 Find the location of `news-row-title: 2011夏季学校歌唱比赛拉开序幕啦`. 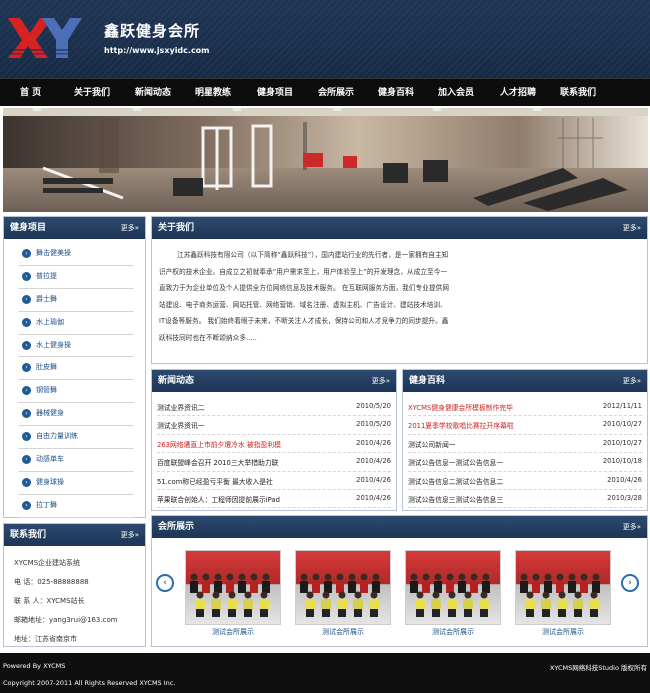

news-row-title: 2011夏季学校歌唱比赛拉开序幕啦 is located at coordinates (461, 425).